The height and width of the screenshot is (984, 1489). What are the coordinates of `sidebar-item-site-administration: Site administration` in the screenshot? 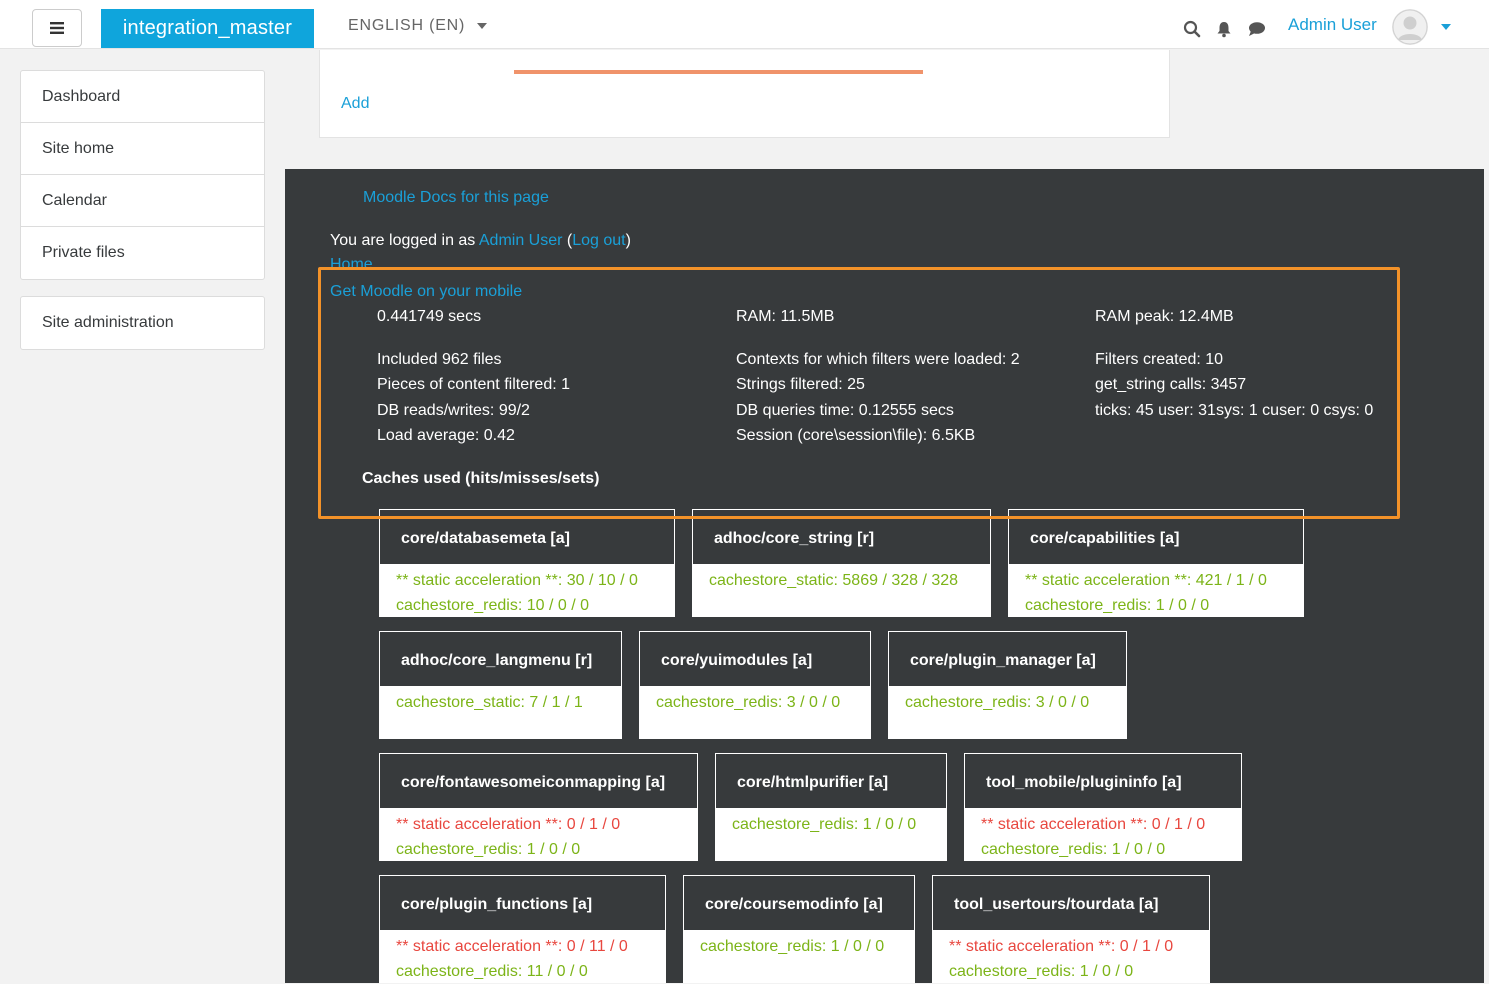 It's located at (142, 323).